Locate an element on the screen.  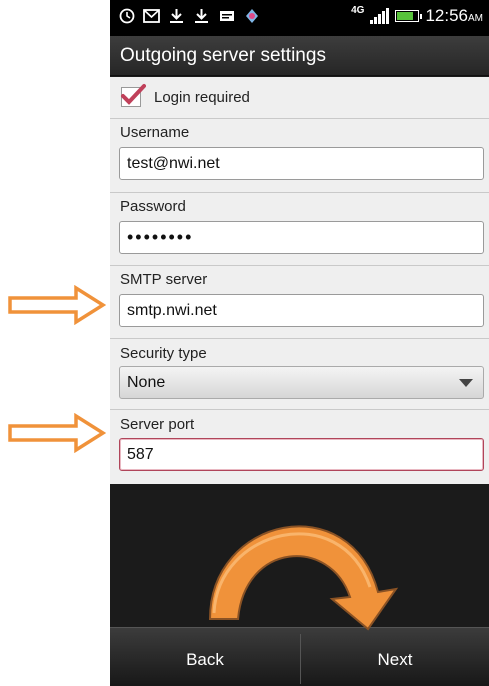
server-port-label: Server port is located at coordinates (157, 424).